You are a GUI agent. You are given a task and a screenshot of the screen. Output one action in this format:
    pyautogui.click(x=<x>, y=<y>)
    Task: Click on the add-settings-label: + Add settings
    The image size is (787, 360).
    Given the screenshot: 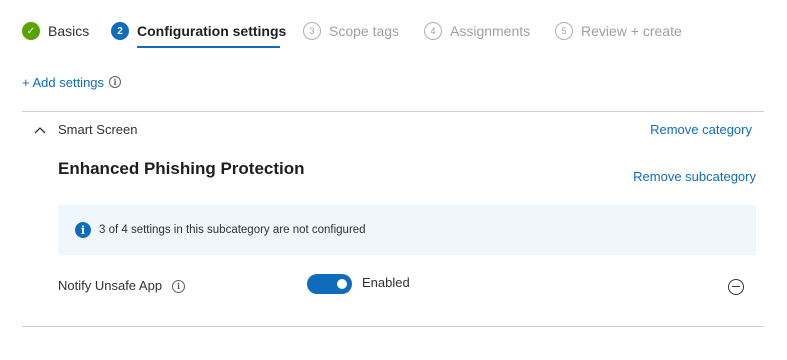 What is the action you would take?
    pyautogui.click(x=63, y=82)
    